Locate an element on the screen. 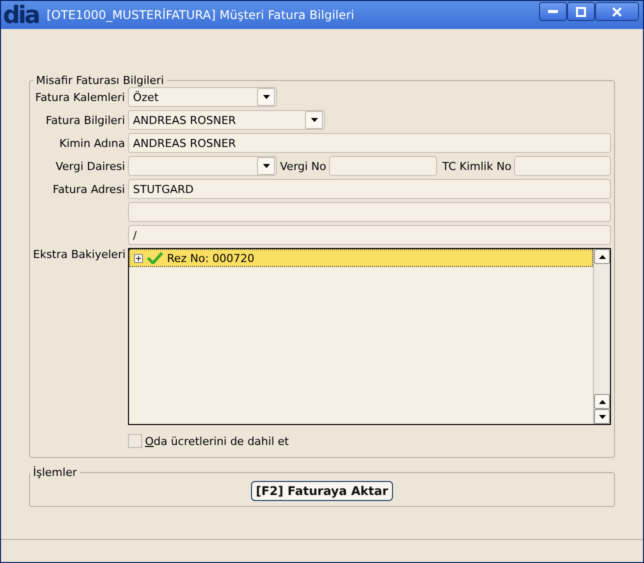  field-label: TC Kimlik No is located at coordinates (477, 166).